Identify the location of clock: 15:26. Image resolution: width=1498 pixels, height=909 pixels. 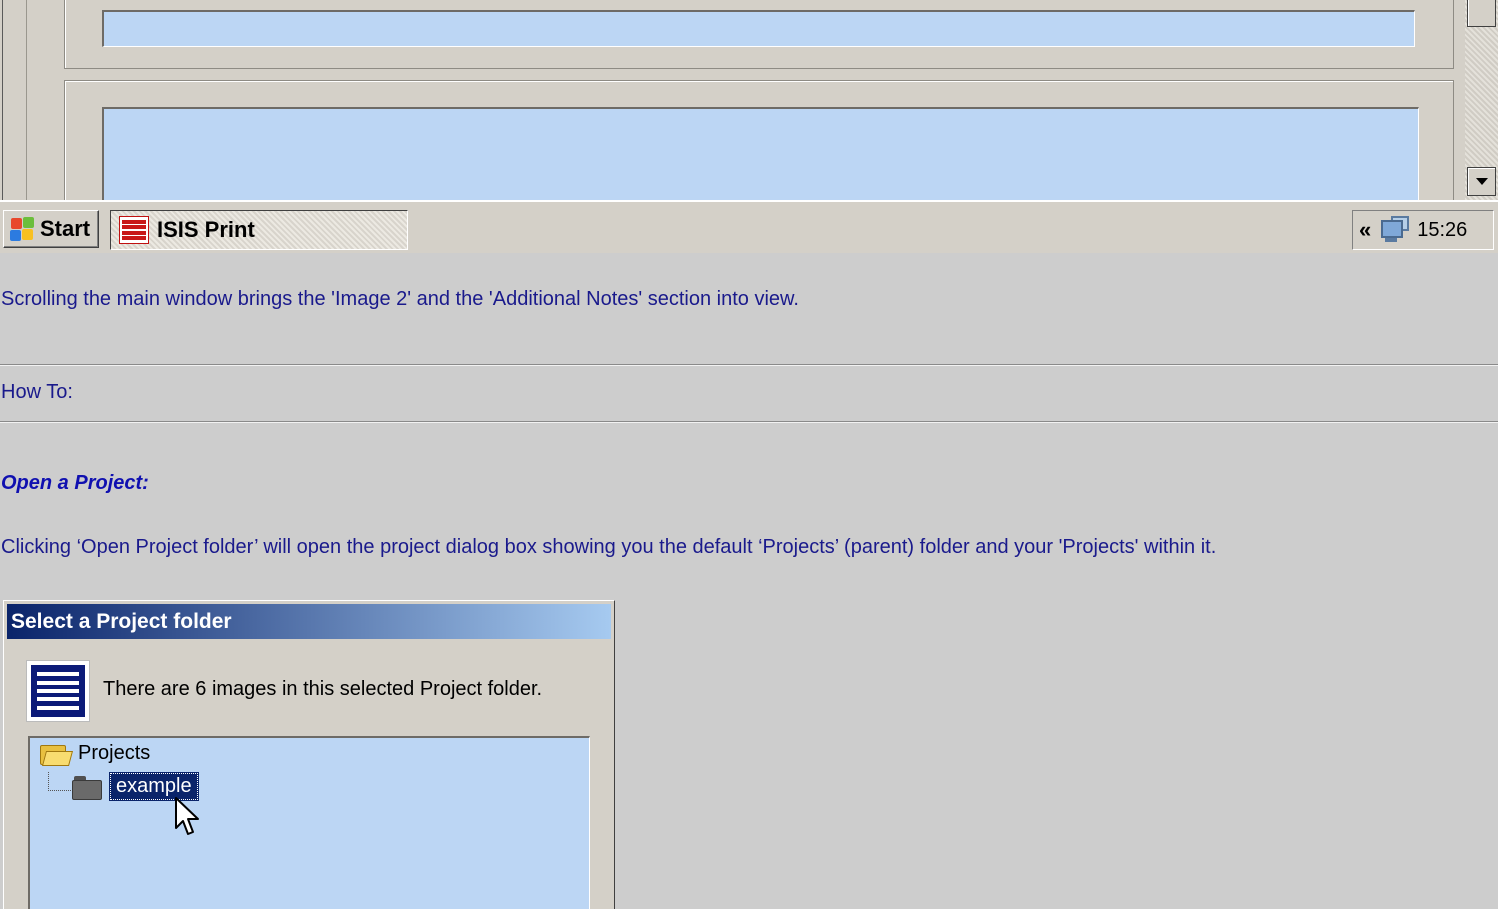
(1442, 230).